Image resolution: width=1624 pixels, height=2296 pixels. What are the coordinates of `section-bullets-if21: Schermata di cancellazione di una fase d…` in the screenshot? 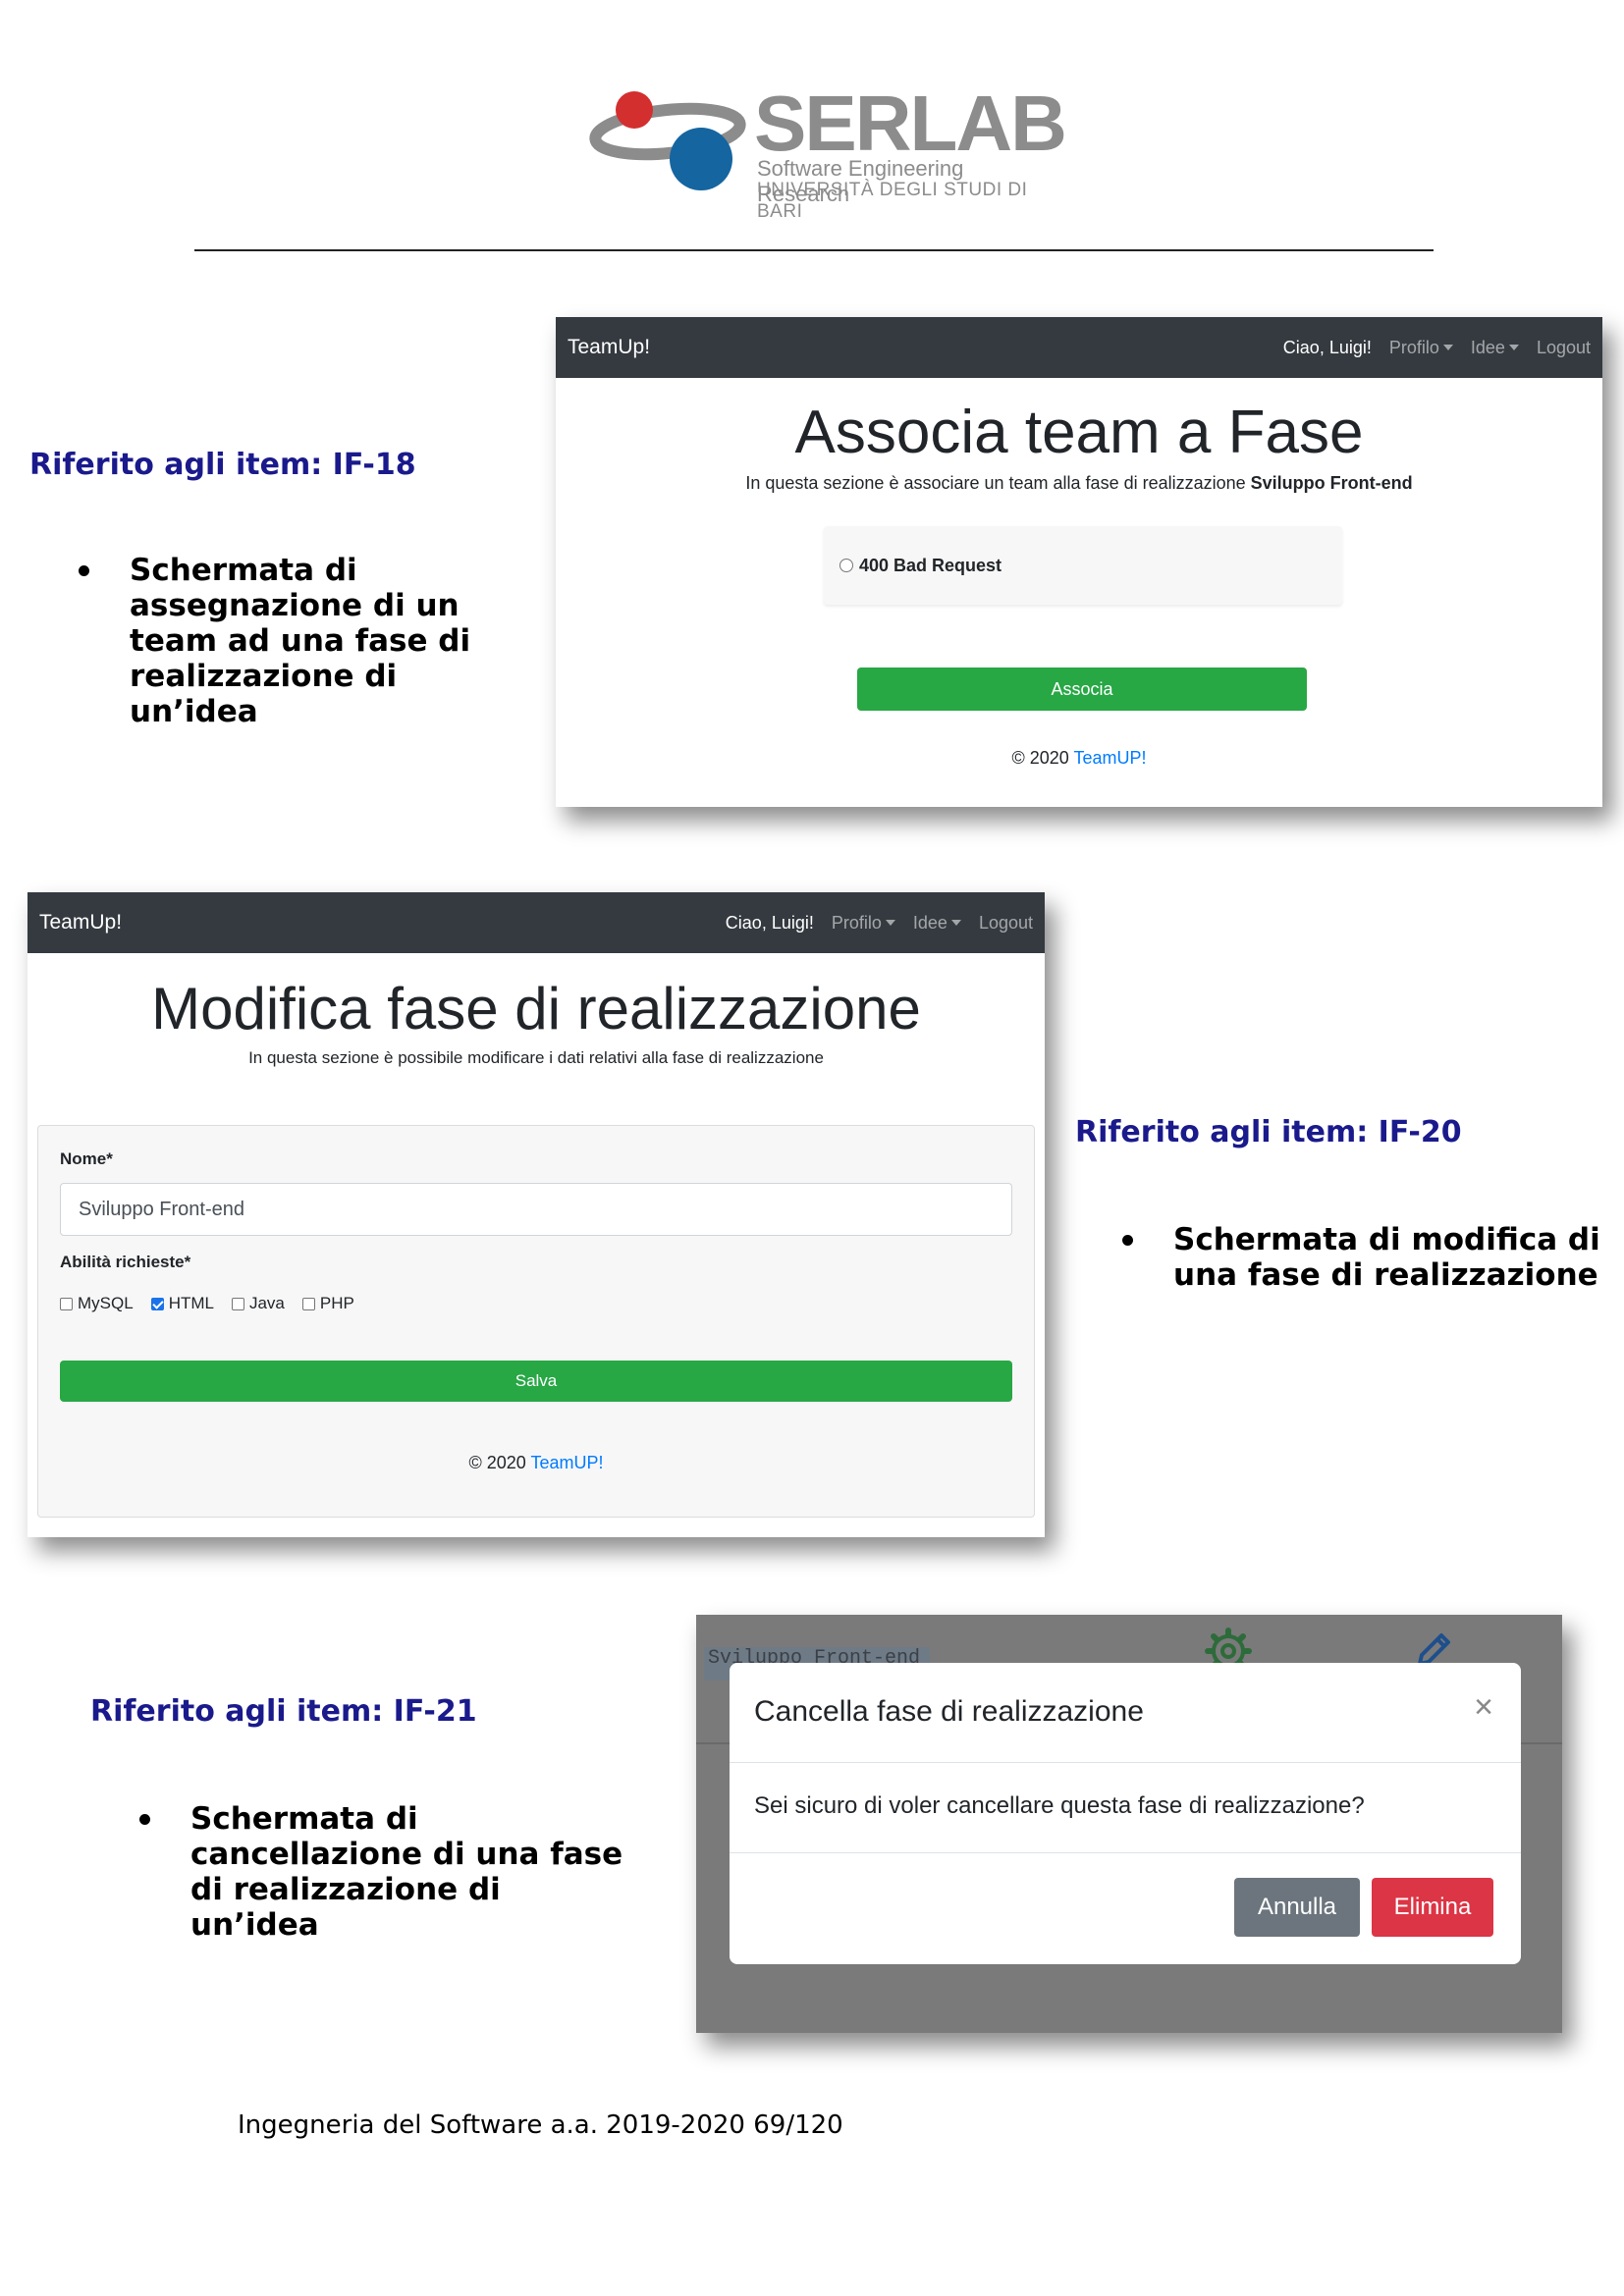 It's located at (384, 1872).